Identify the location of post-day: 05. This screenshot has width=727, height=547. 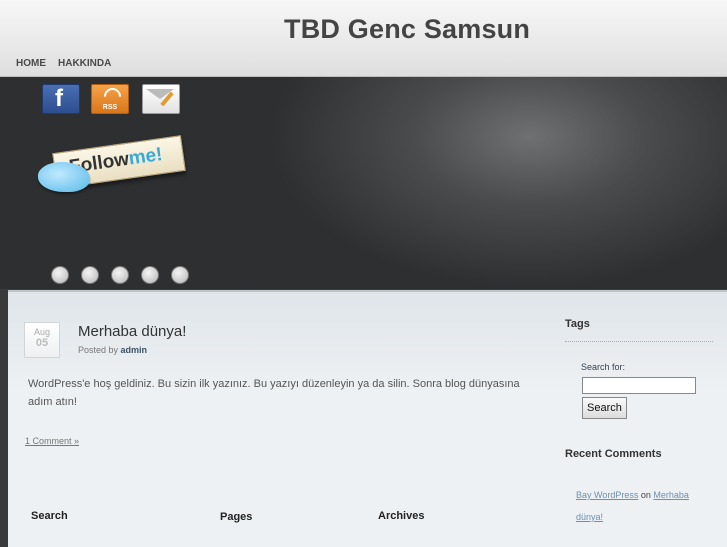
(42, 343).